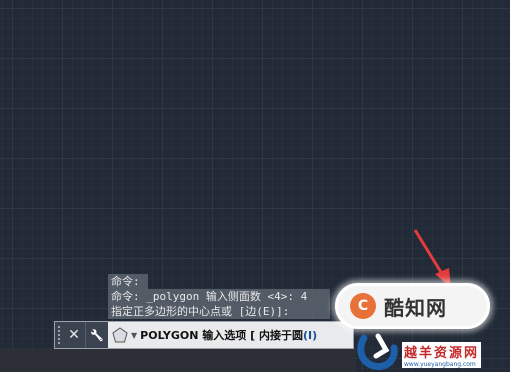 Image resolution: width=510 pixels, height=372 pixels. Describe the element at coordinates (442, 351) in the screenshot. I see `watermark-name: 越羊资源网` at that location.